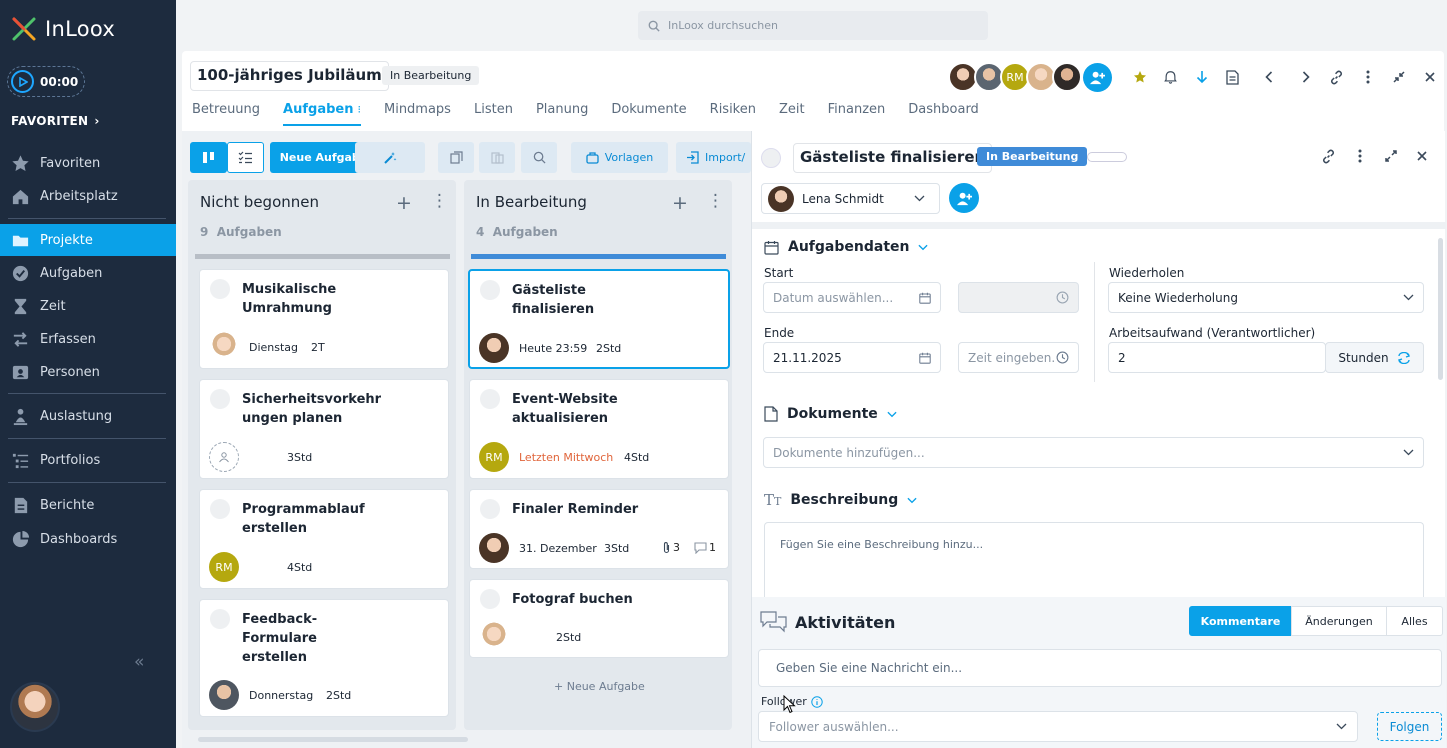 The width and height of the screenshot is (1447, 748). Describe the element at coordinates (493, 114) in the screenshot. I see `tab-listen: Listen` at that location.